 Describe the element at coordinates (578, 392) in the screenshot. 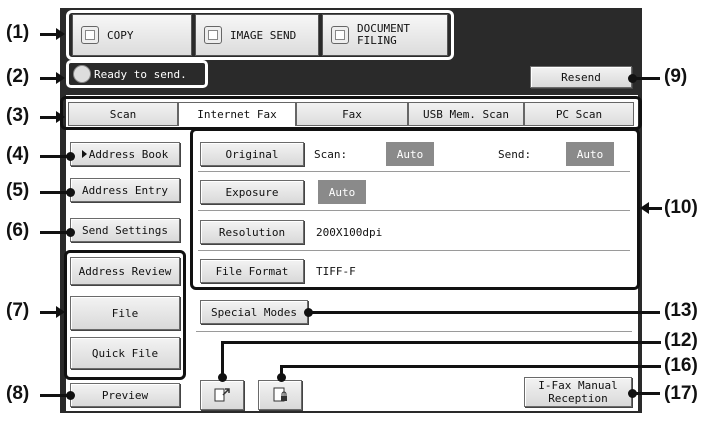

I see `ifax-manual-reception-button: I-Fax Manual Reception` at that location.